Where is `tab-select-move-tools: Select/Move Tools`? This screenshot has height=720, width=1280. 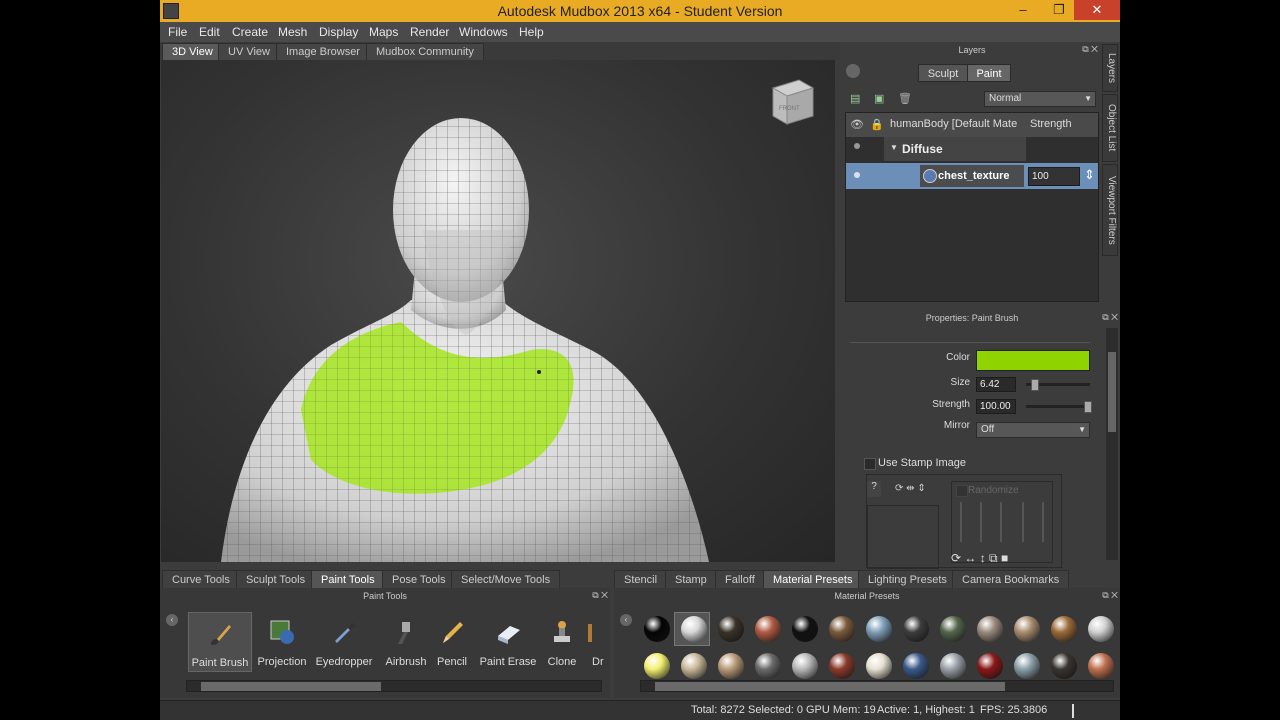 tab-select-move-tools: Select/Move Tools is located at coordinates (506, 579).